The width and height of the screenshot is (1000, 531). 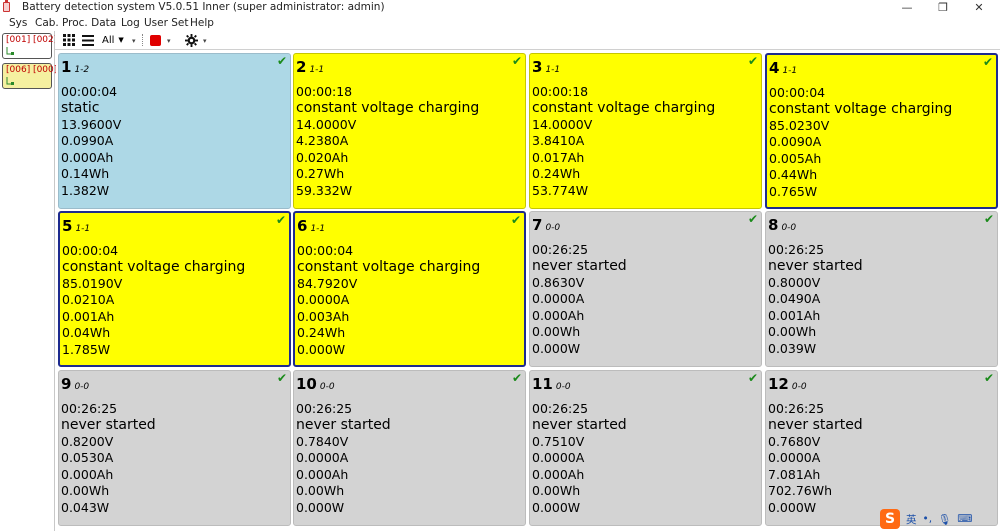 I want to click on energy-value: 0.24Wh, so click(x=556, y=173).